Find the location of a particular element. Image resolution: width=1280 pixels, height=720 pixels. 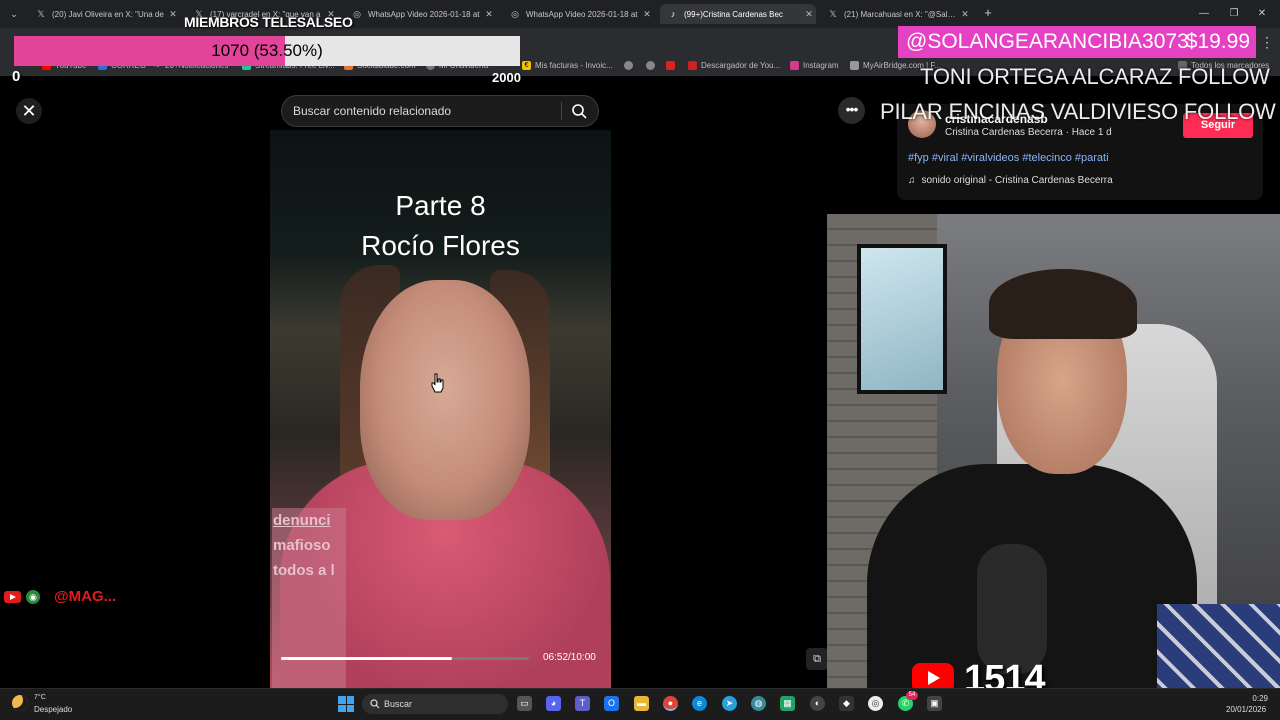

follow-alert: PILAR ENCINAS VALDIVIESO FOLLOW is located at coordinates (1078, 111).